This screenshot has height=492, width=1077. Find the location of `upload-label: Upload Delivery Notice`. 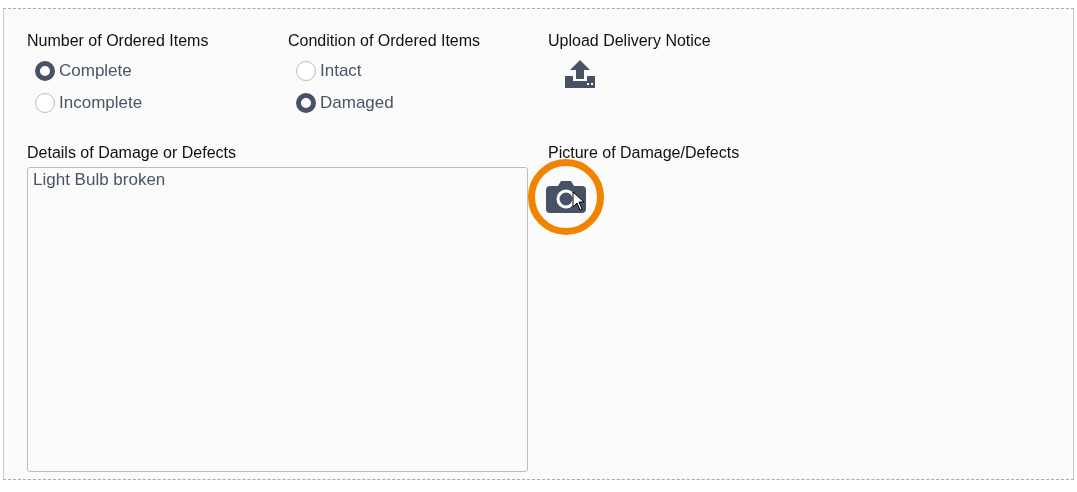

upload-label: Upload Delivery Notice is located at coordinates (630, 41).